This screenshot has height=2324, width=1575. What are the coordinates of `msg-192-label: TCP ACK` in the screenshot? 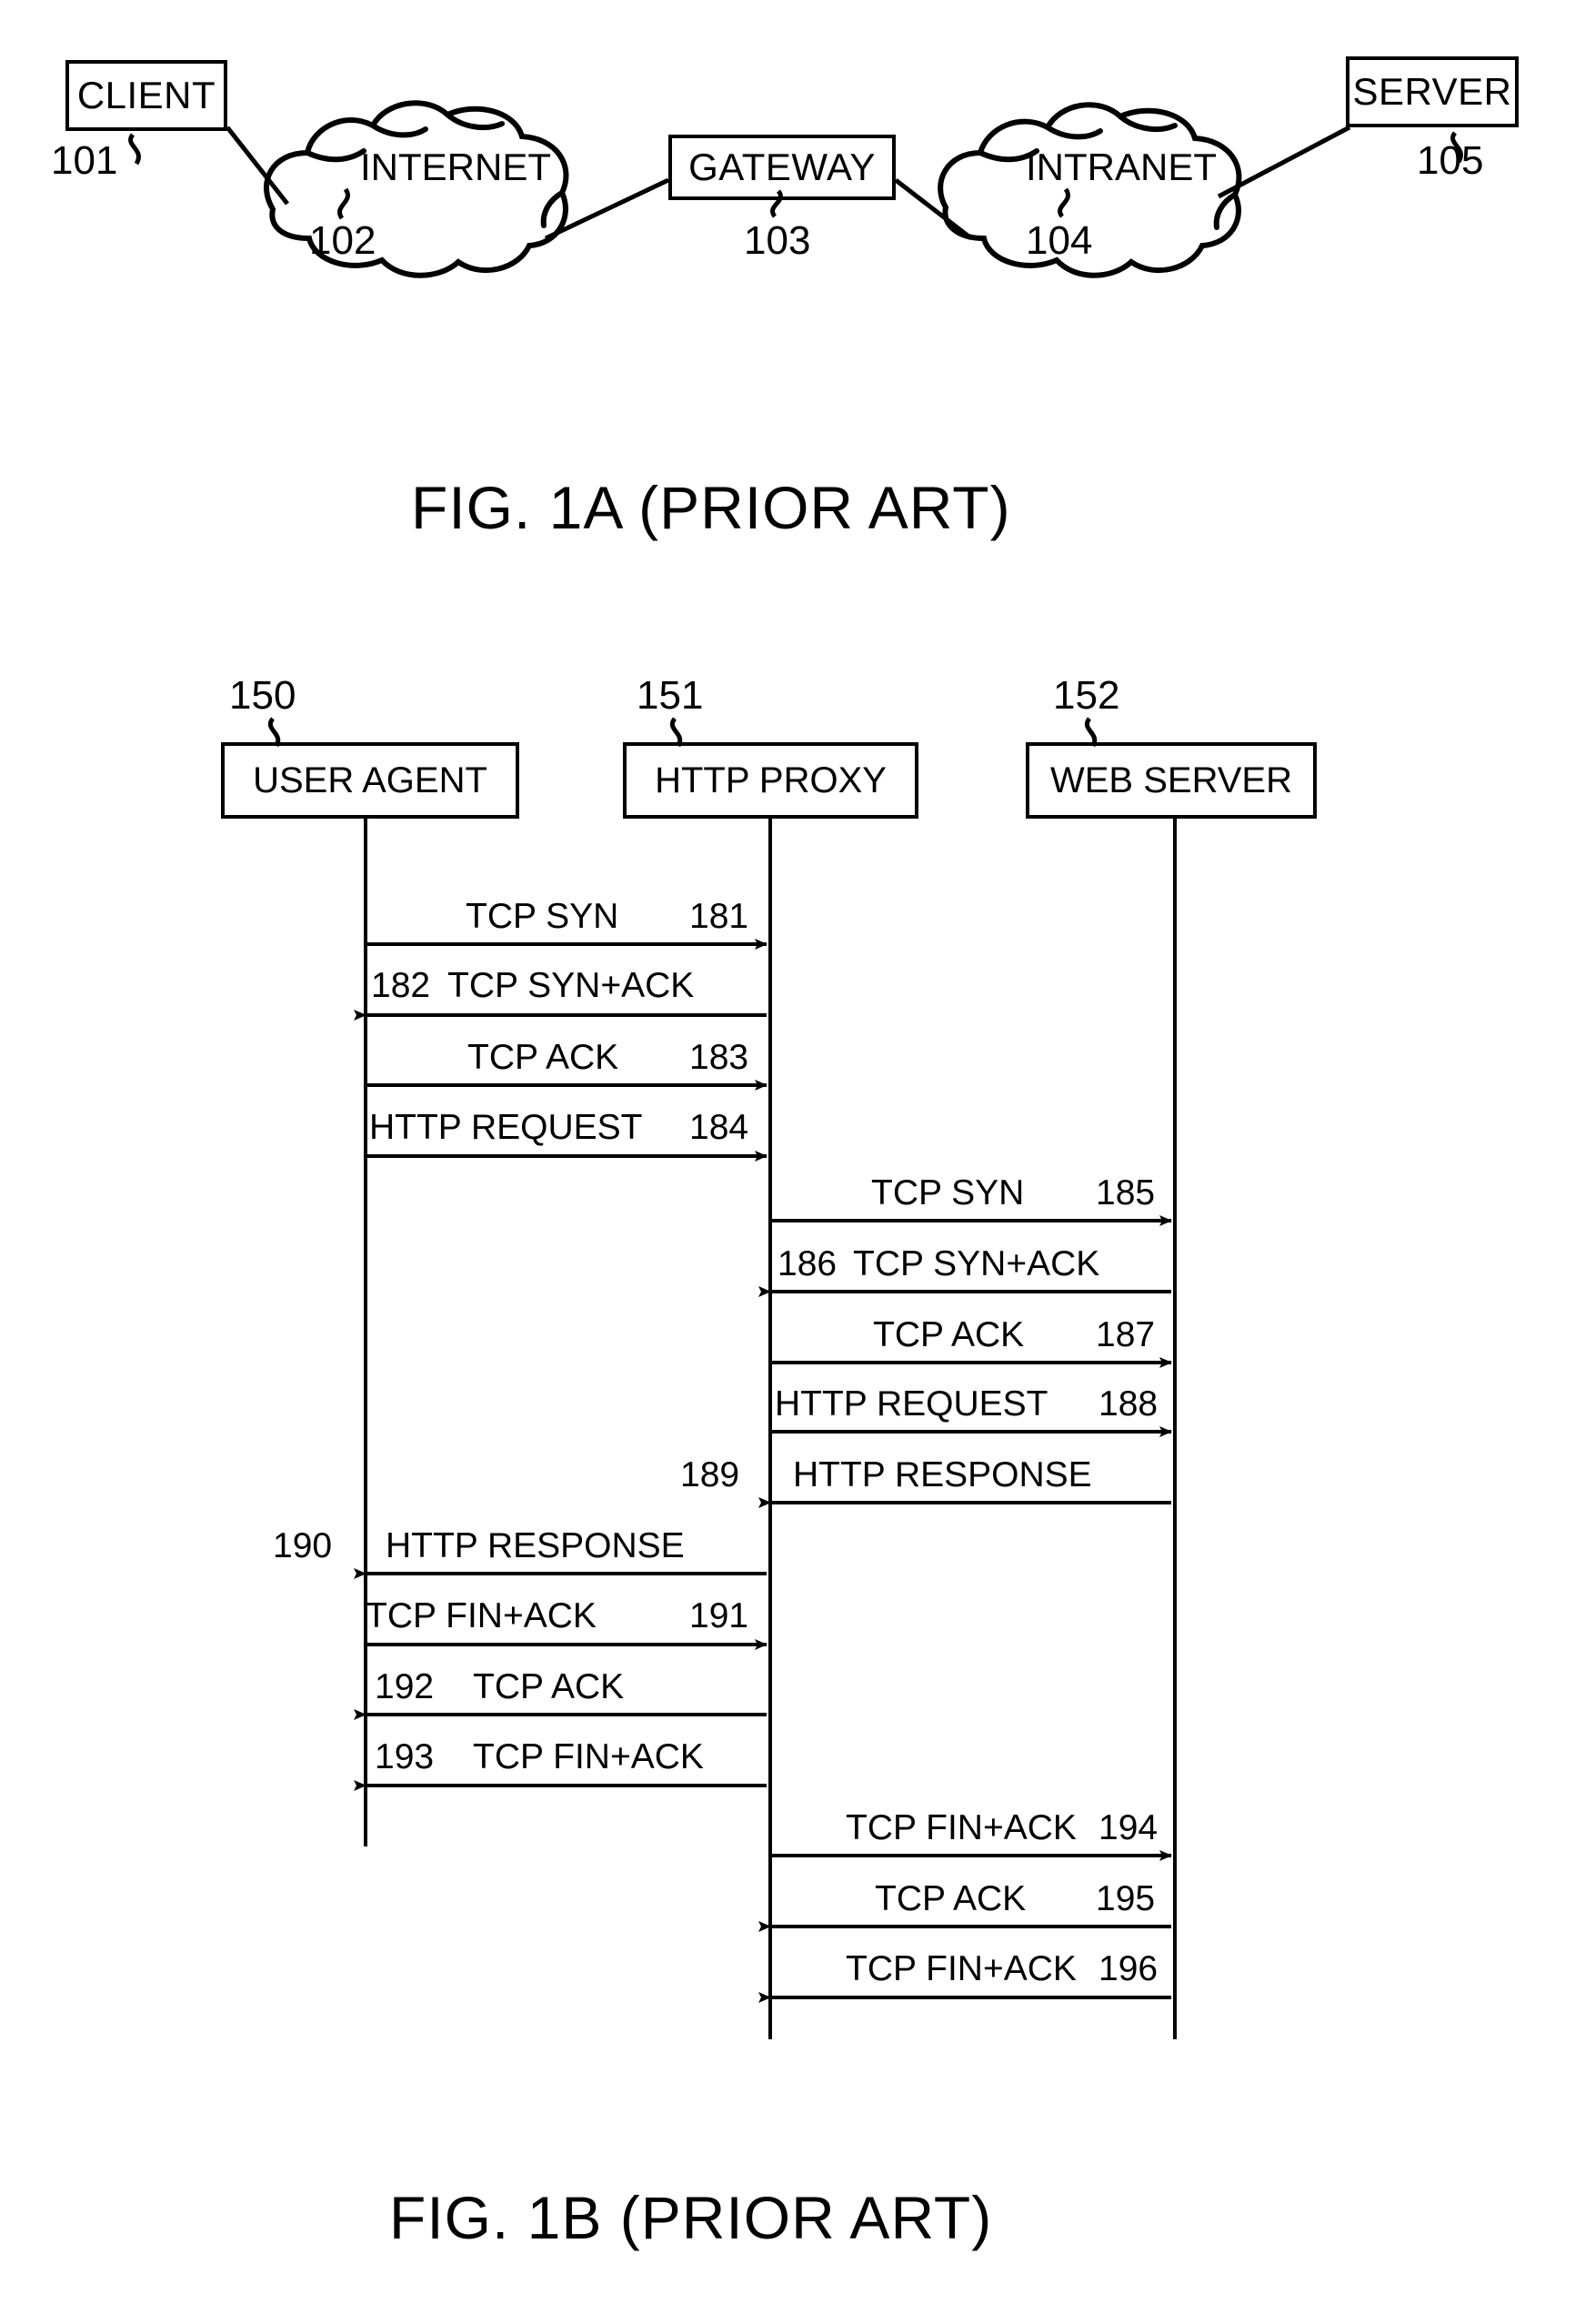 It's located at (549, 1686).